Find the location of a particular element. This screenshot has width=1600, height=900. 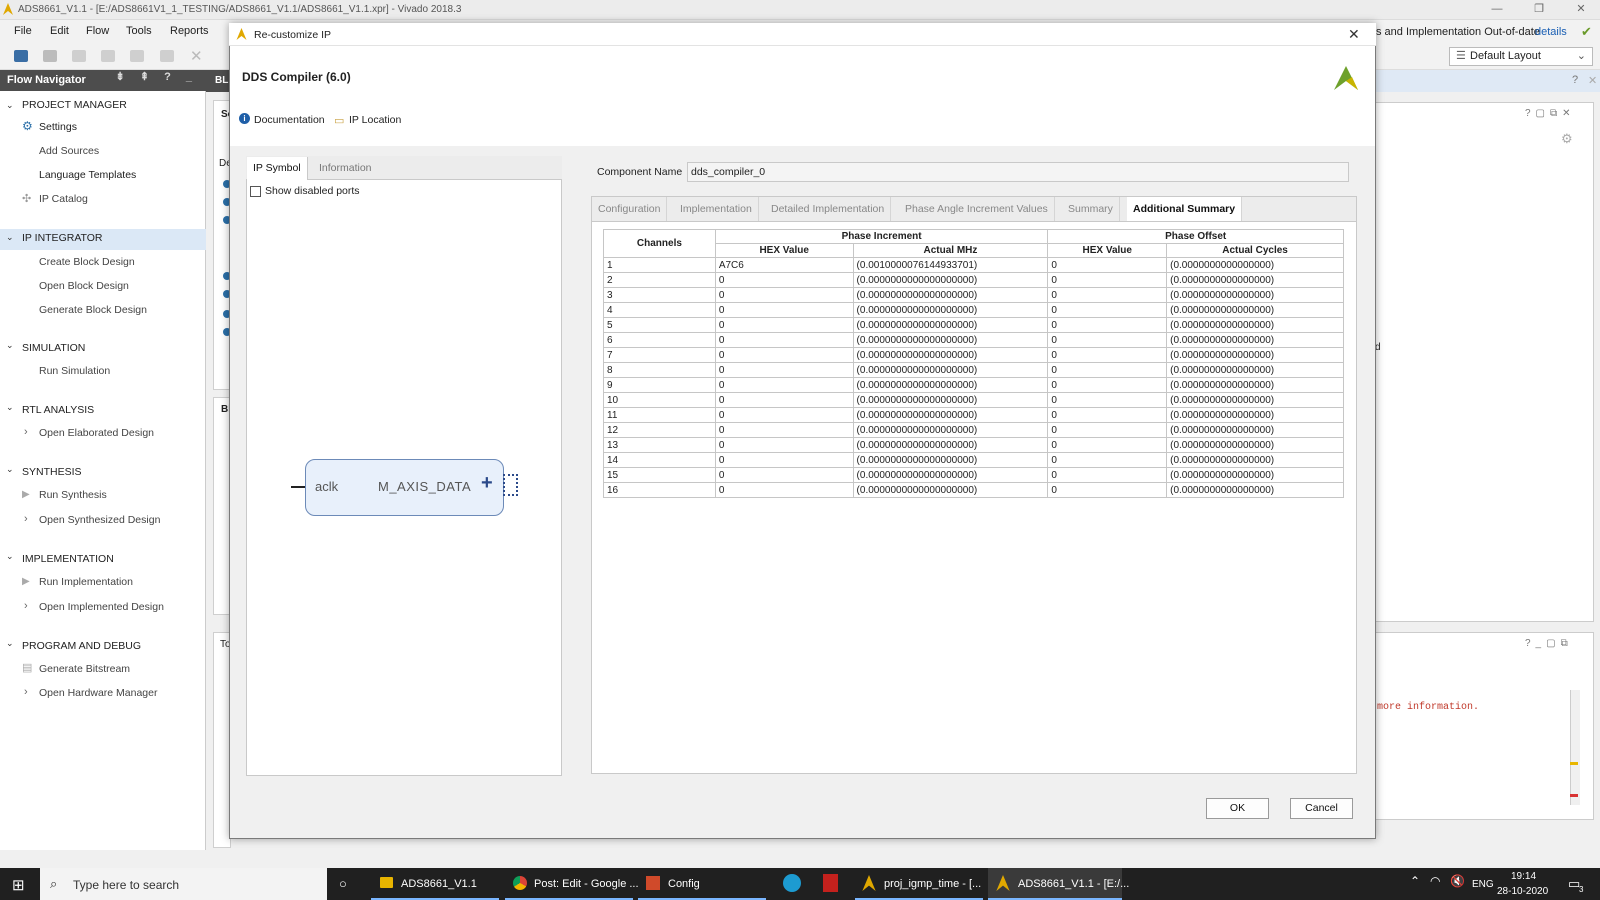

menu-flow: Flow is located at coordinates (97, 31).